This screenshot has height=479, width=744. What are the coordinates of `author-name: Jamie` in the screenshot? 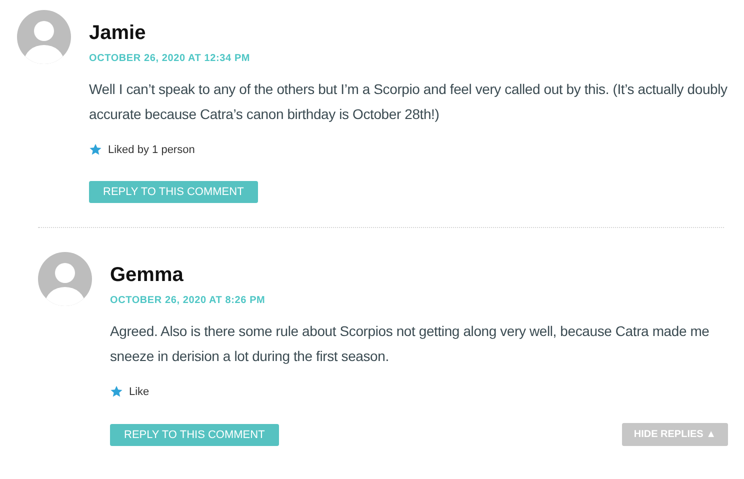 It's located at (118, 33).